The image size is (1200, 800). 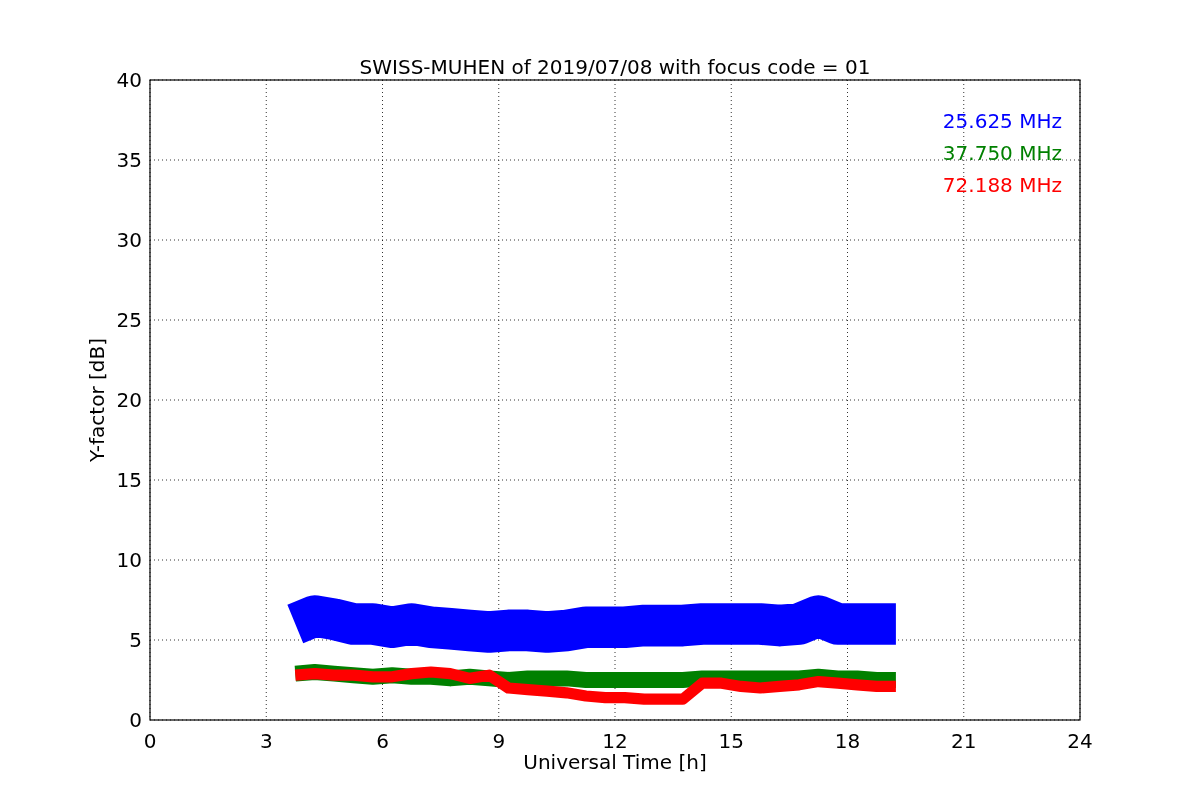 What do you see at coordinates (129, 400) in the screenshot?
I see `y-tick-label: 20` at bounding box center [129, 400].